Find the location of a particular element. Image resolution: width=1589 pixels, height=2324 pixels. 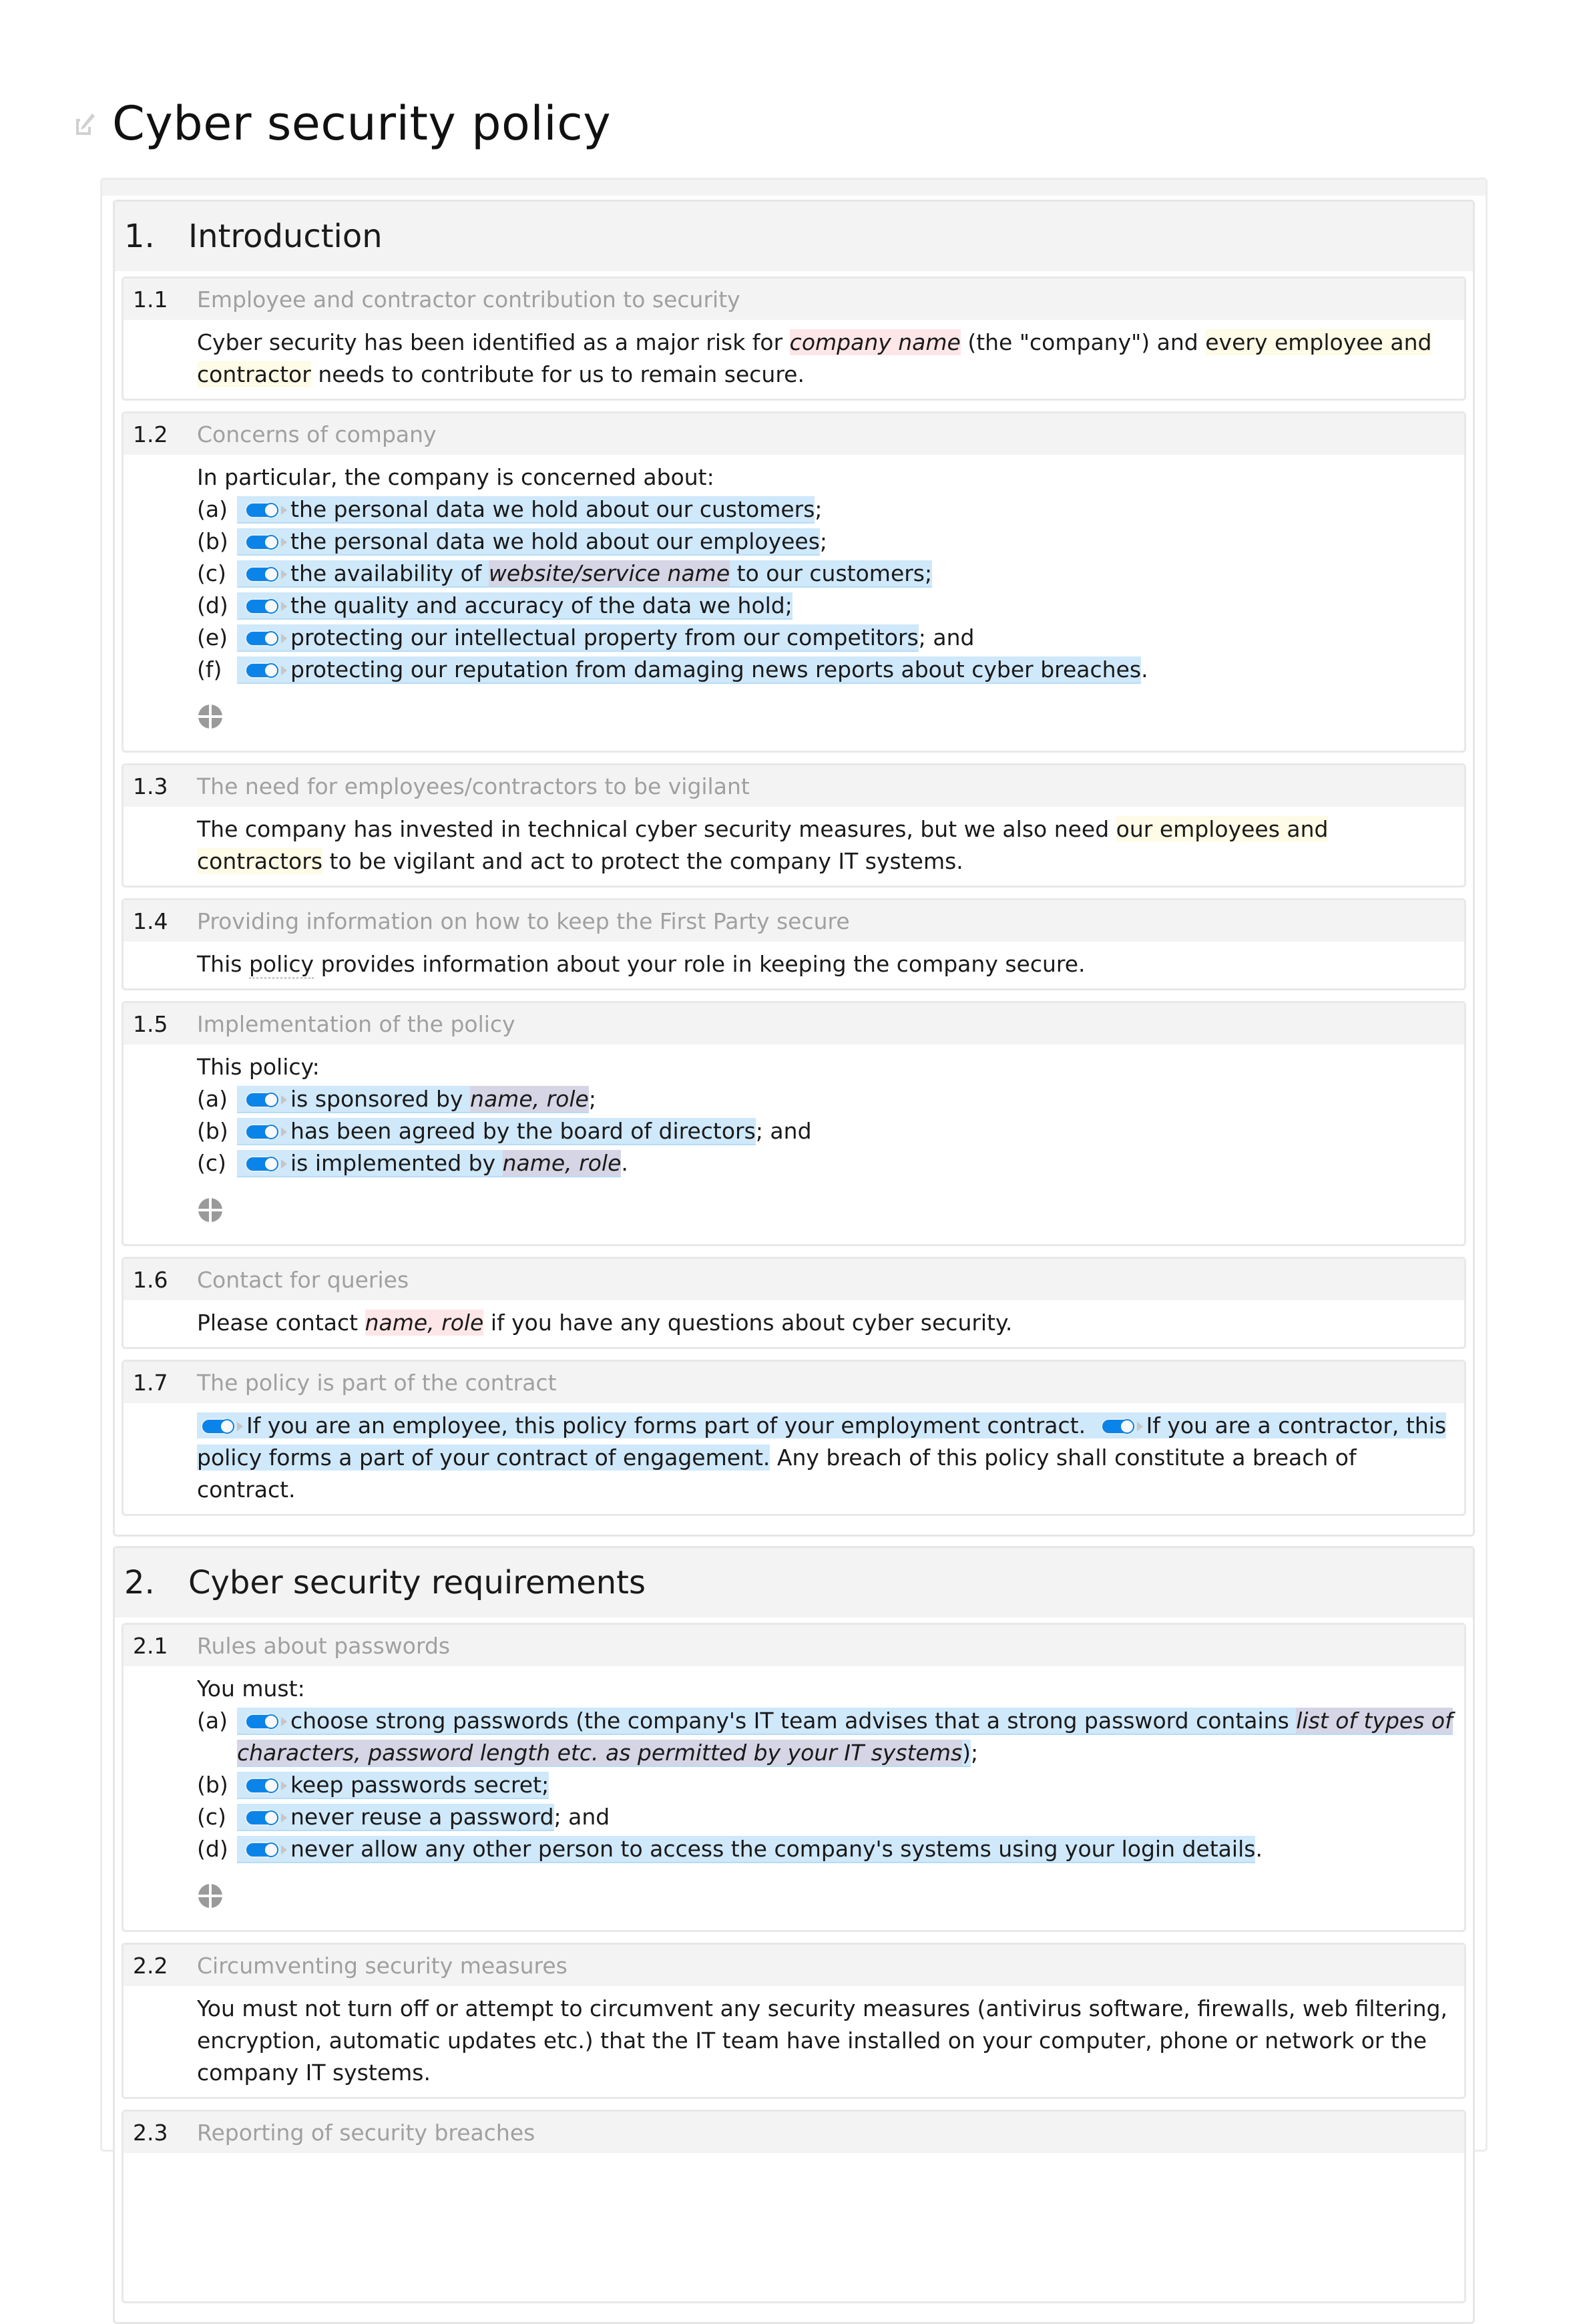

website-name-variable: website/service name is located at coordinates (609, 573).